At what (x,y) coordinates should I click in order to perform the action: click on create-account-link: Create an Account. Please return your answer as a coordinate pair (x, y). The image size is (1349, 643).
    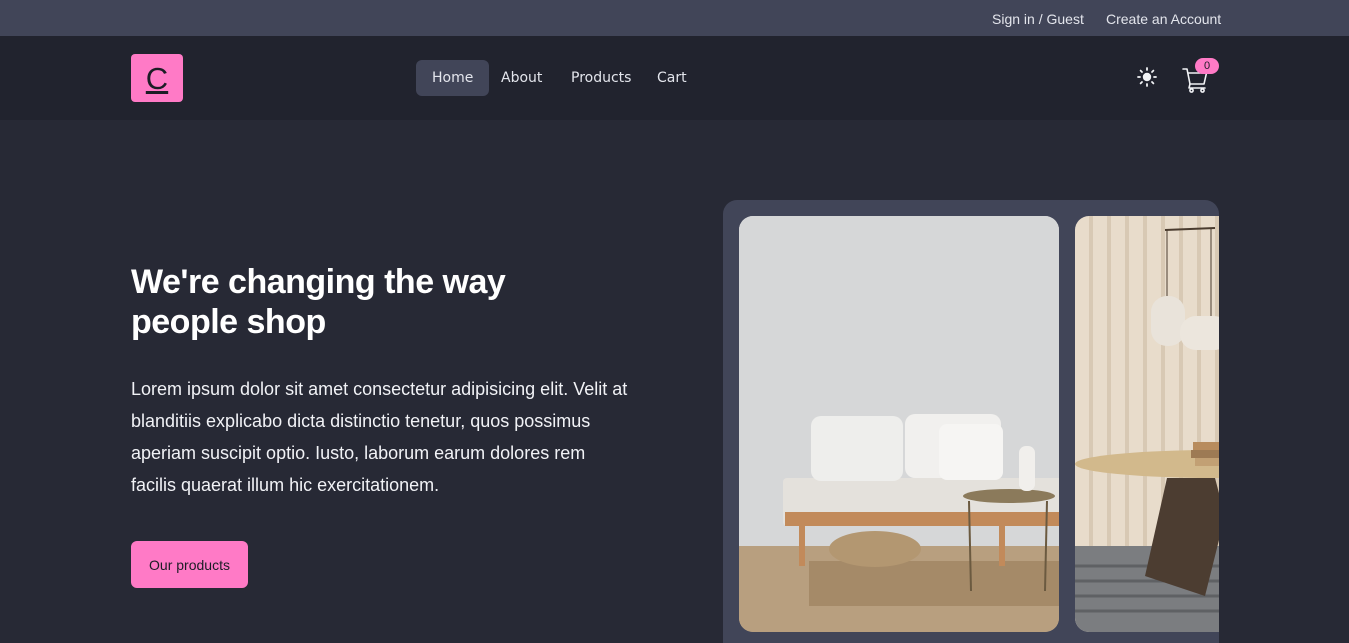
    Looking at the image, I should click on (1163, 18).